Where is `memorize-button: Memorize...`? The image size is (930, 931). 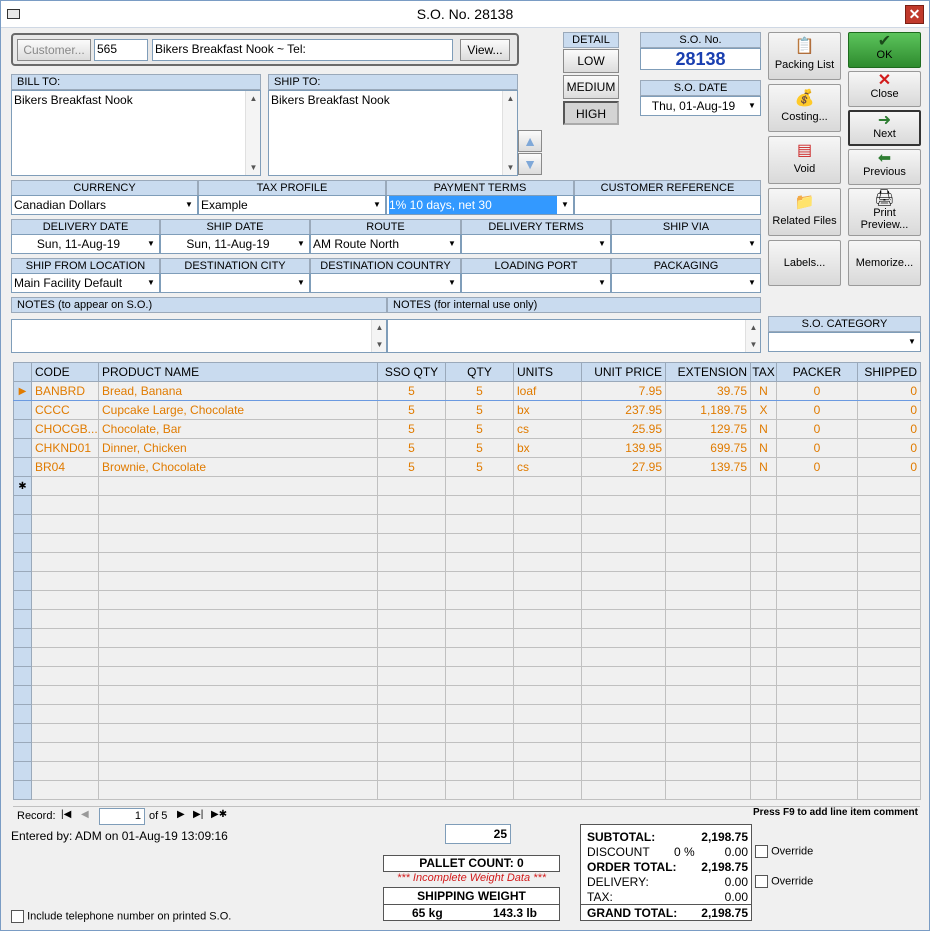 memorize-button: Memorize... is located at coordinates (884, 263).